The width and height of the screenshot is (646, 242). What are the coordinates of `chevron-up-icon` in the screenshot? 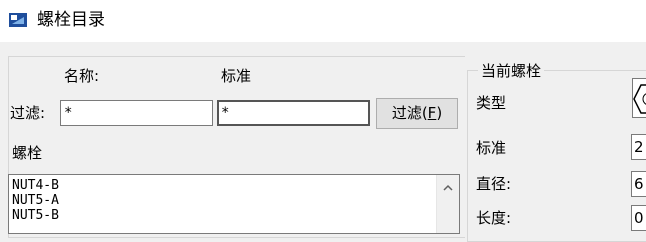 It's located at (448, 187).